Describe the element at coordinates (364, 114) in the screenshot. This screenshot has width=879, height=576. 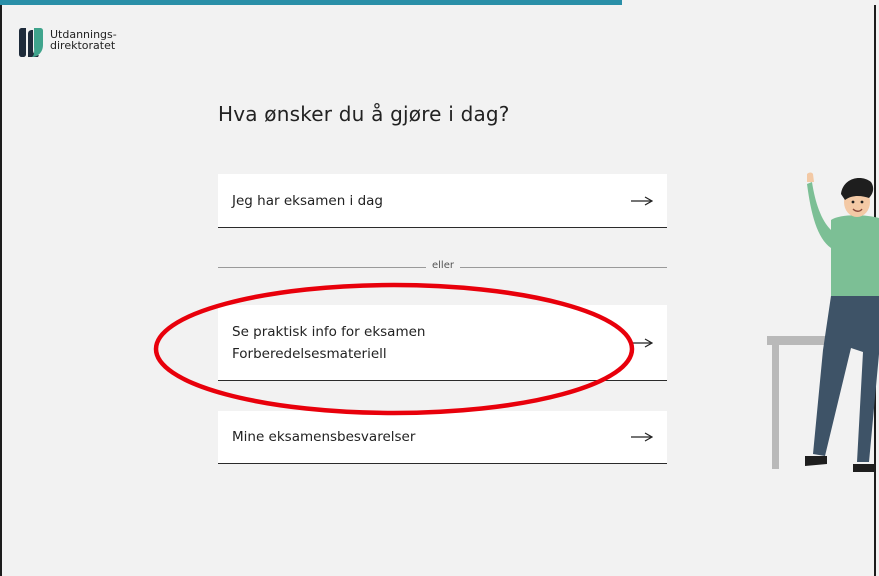
I see `page-title: Hva ønsker du å gjøre i dag?` at that location.